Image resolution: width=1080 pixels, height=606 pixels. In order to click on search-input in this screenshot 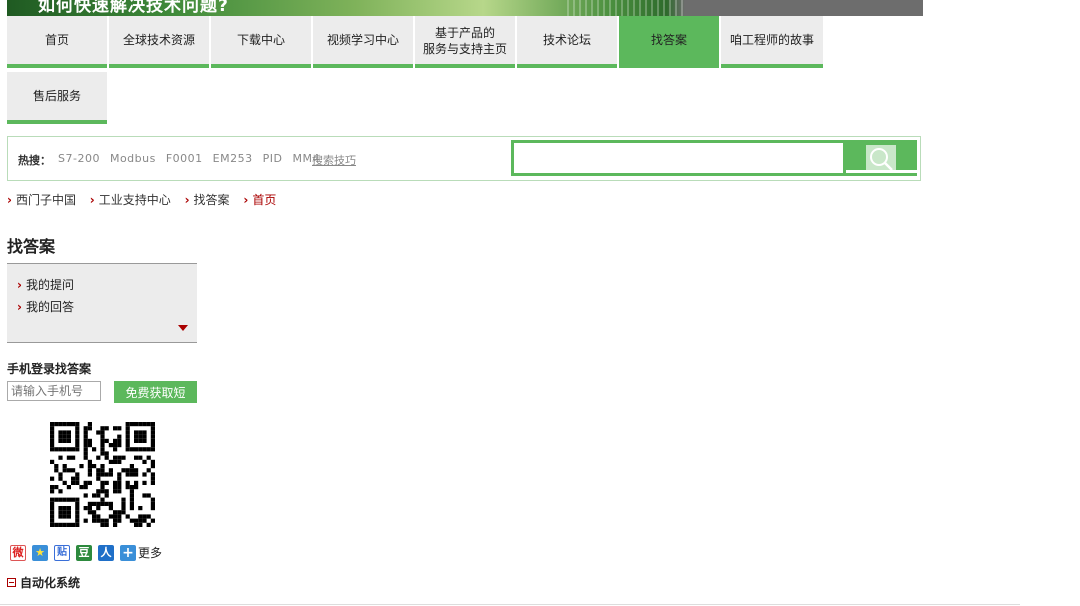, I will do `click(678, 158)`.